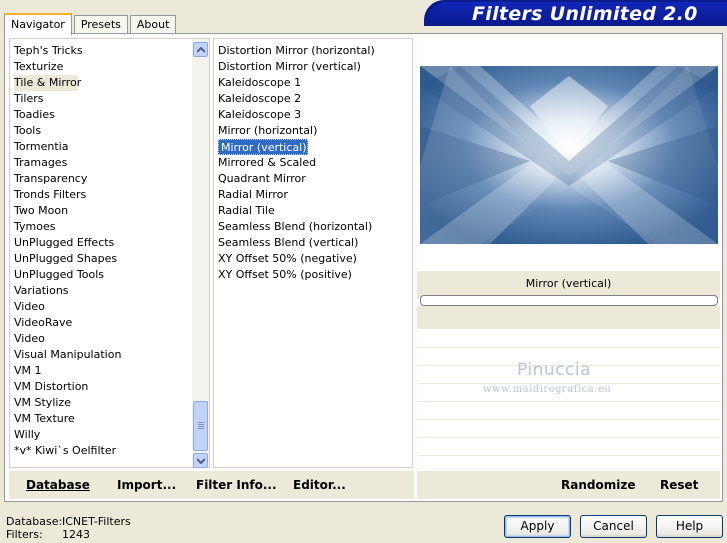  I want to click on database-status-label: Database:, so click(34, 521).